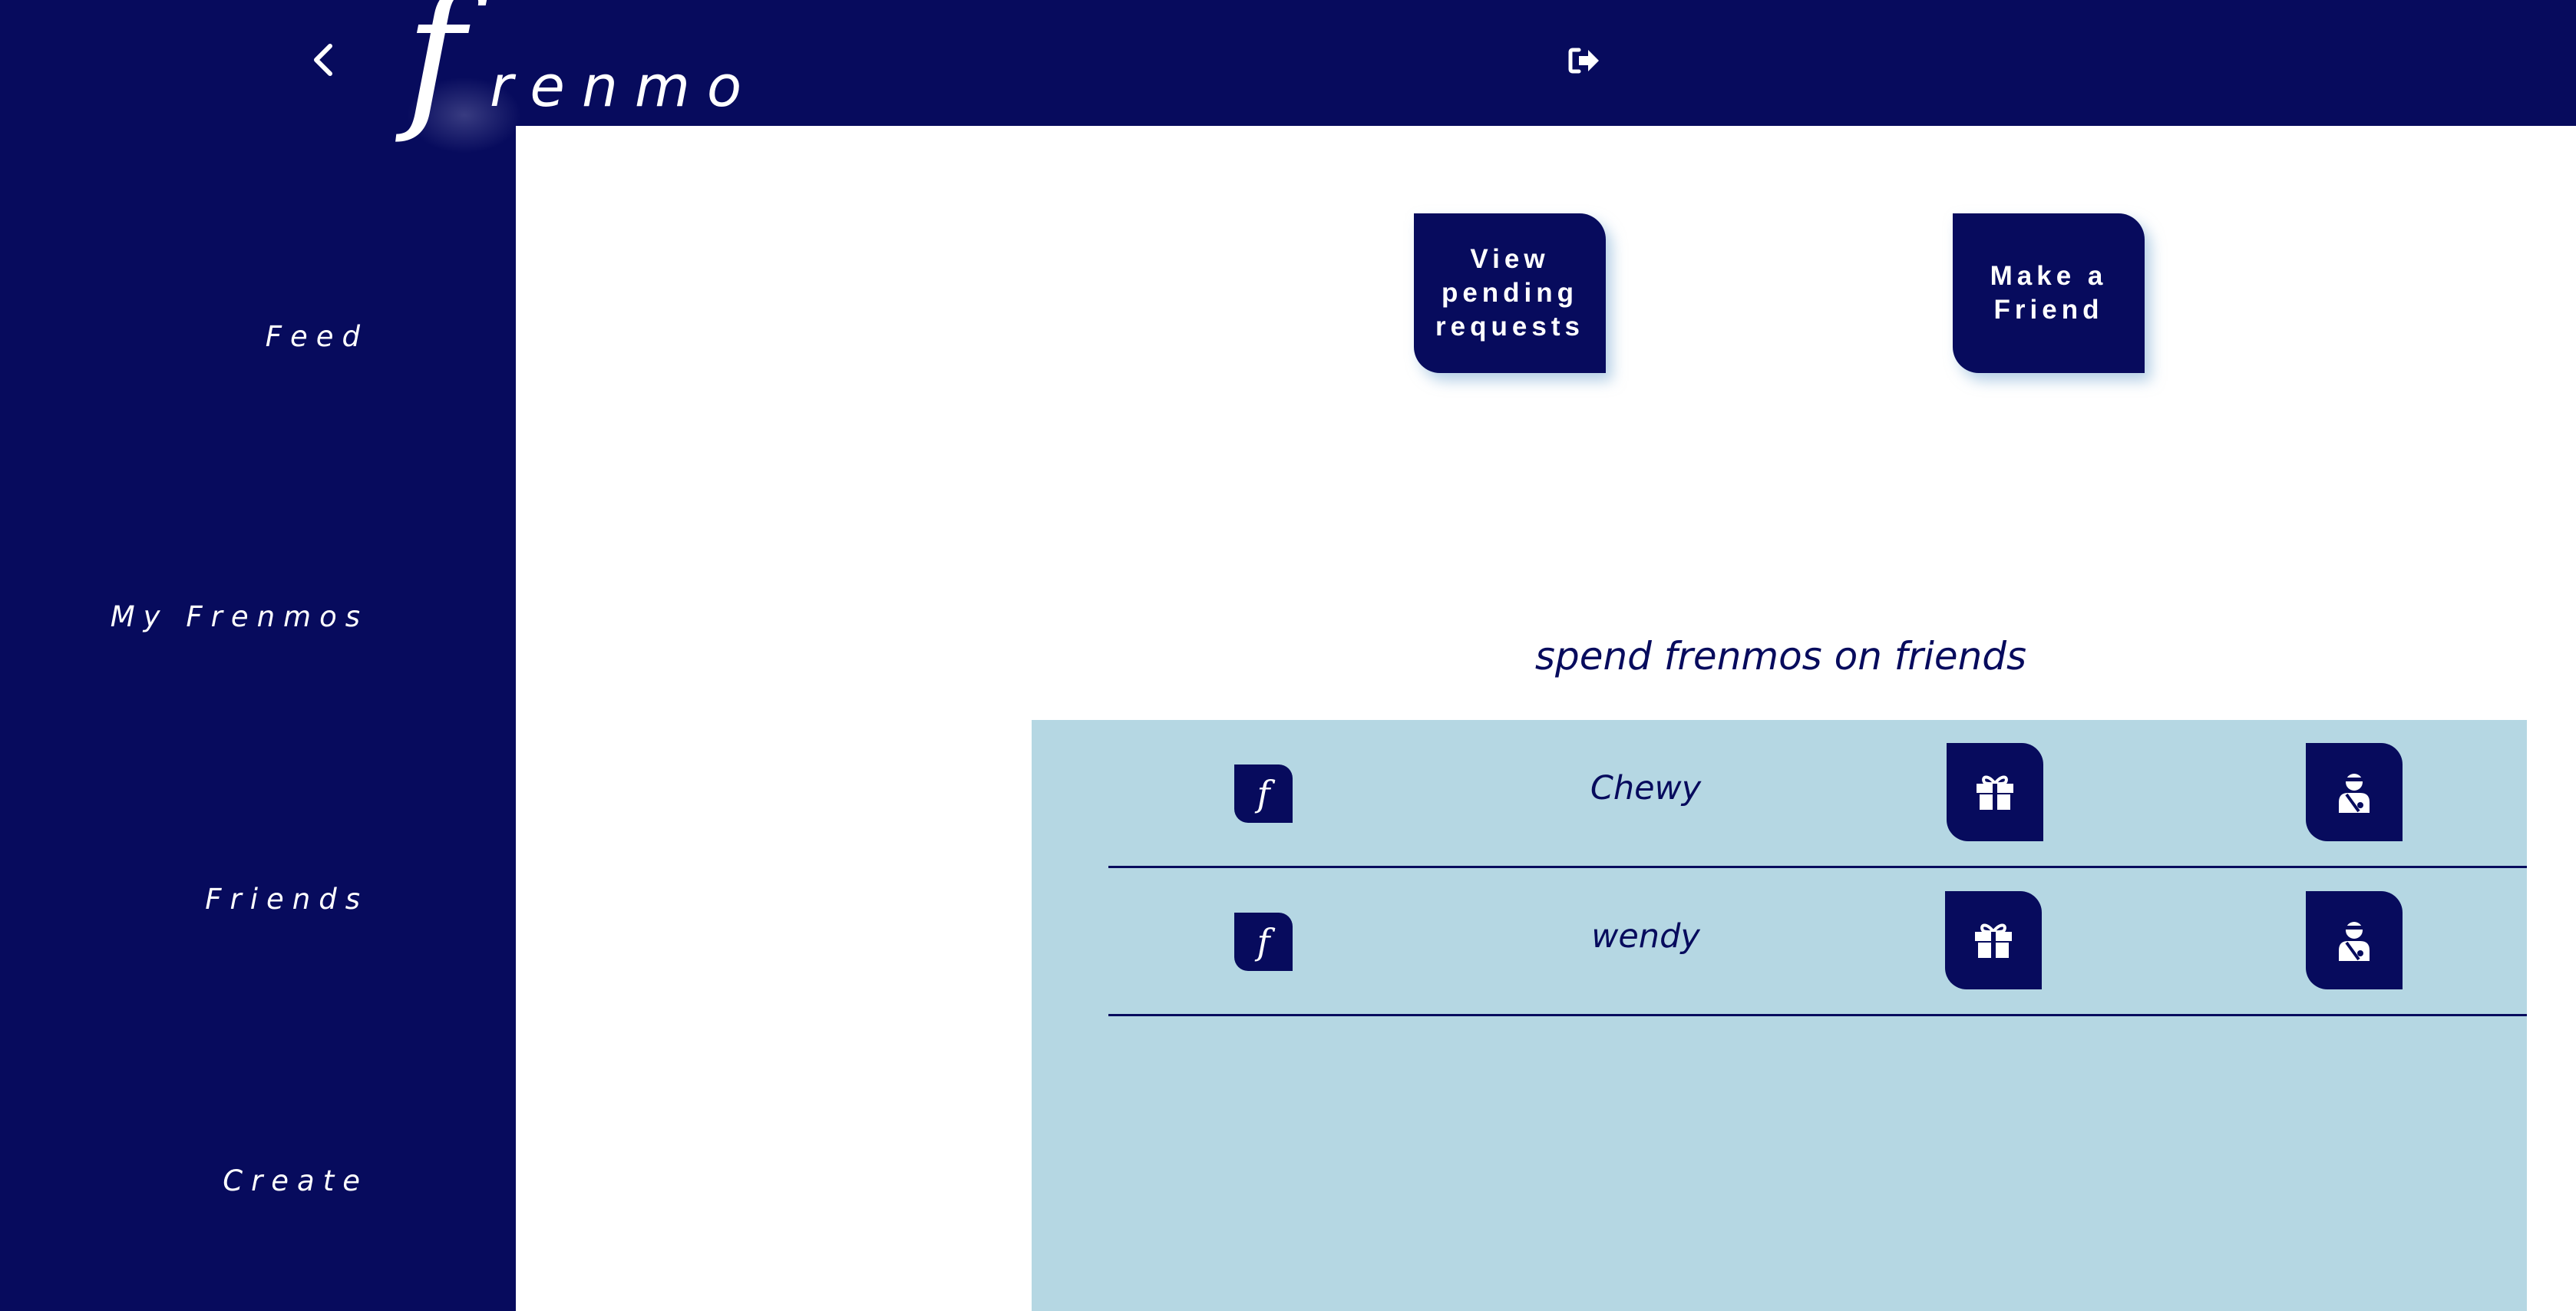  What do you see at coordinates (1781, 656) in the screenshot?
I see `section-title: spend frenmos on friends` at bounding box center [1781, 656].